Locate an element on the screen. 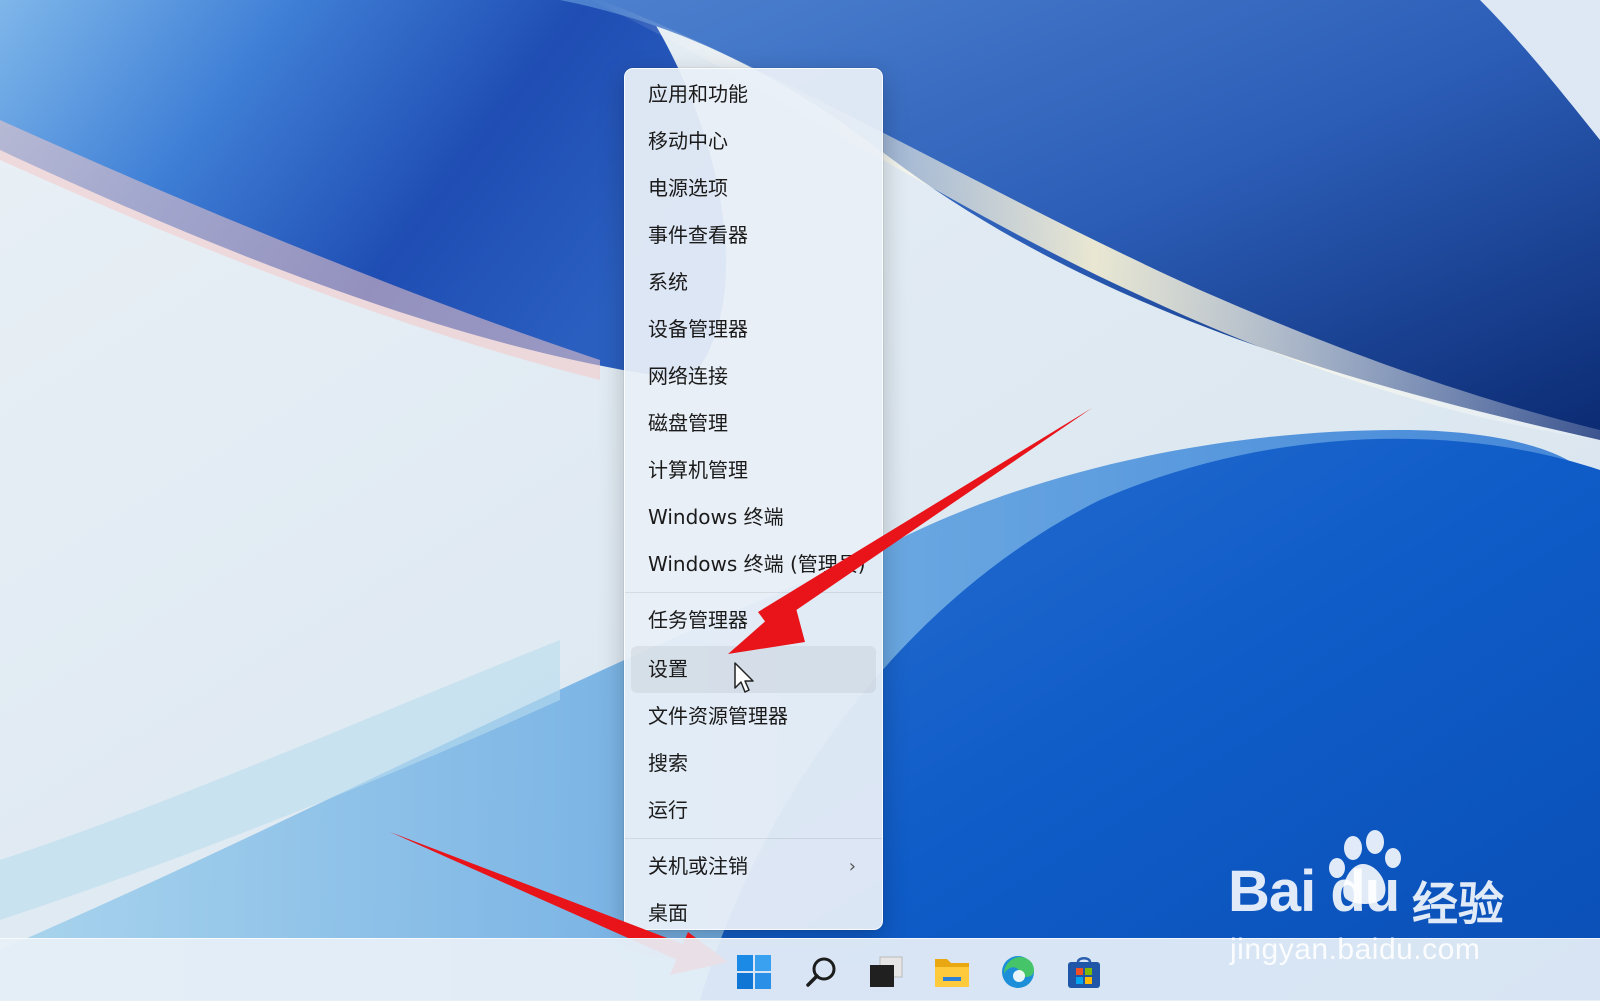 The image size is (1600, 1001). start-windows-icon is located at coordinates (754, 972).